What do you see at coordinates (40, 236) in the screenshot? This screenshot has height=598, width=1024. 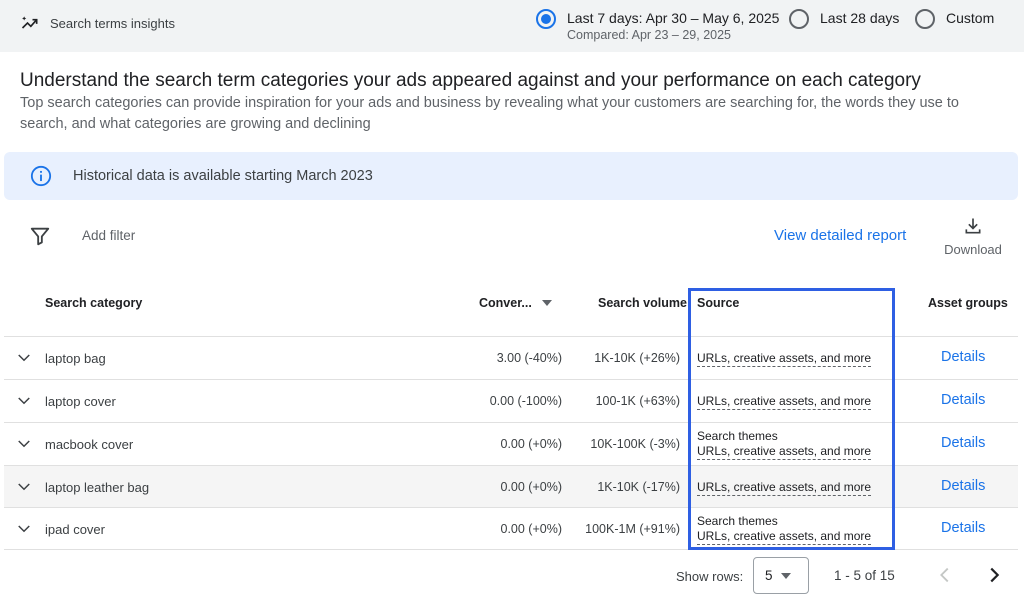 I see `filter-icon` at bounding box center [40, 236].